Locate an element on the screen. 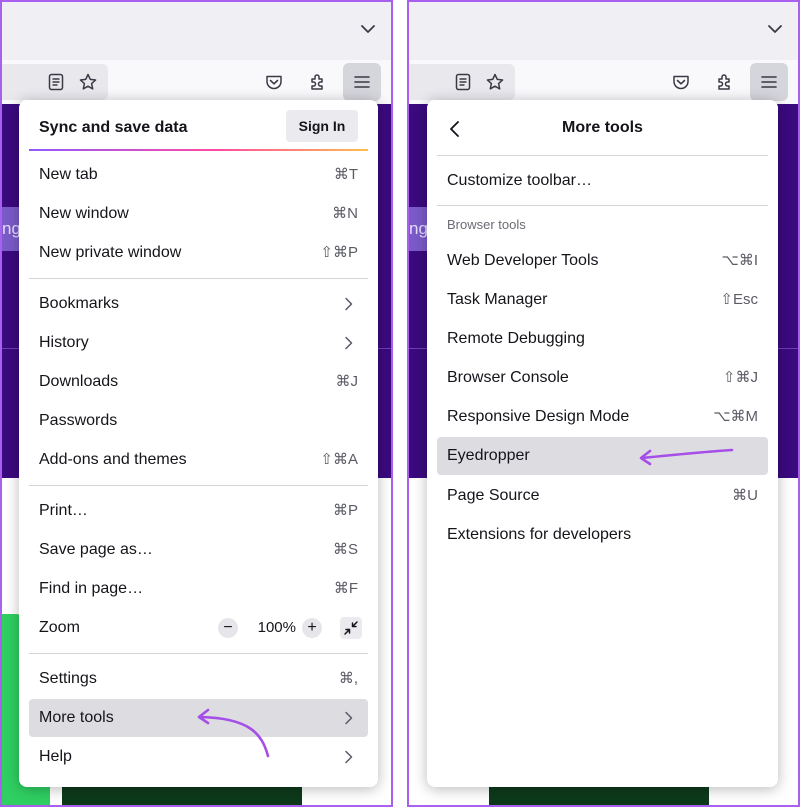  menu-item-shortcut: ⌘J is located at coordinates (347, 381).